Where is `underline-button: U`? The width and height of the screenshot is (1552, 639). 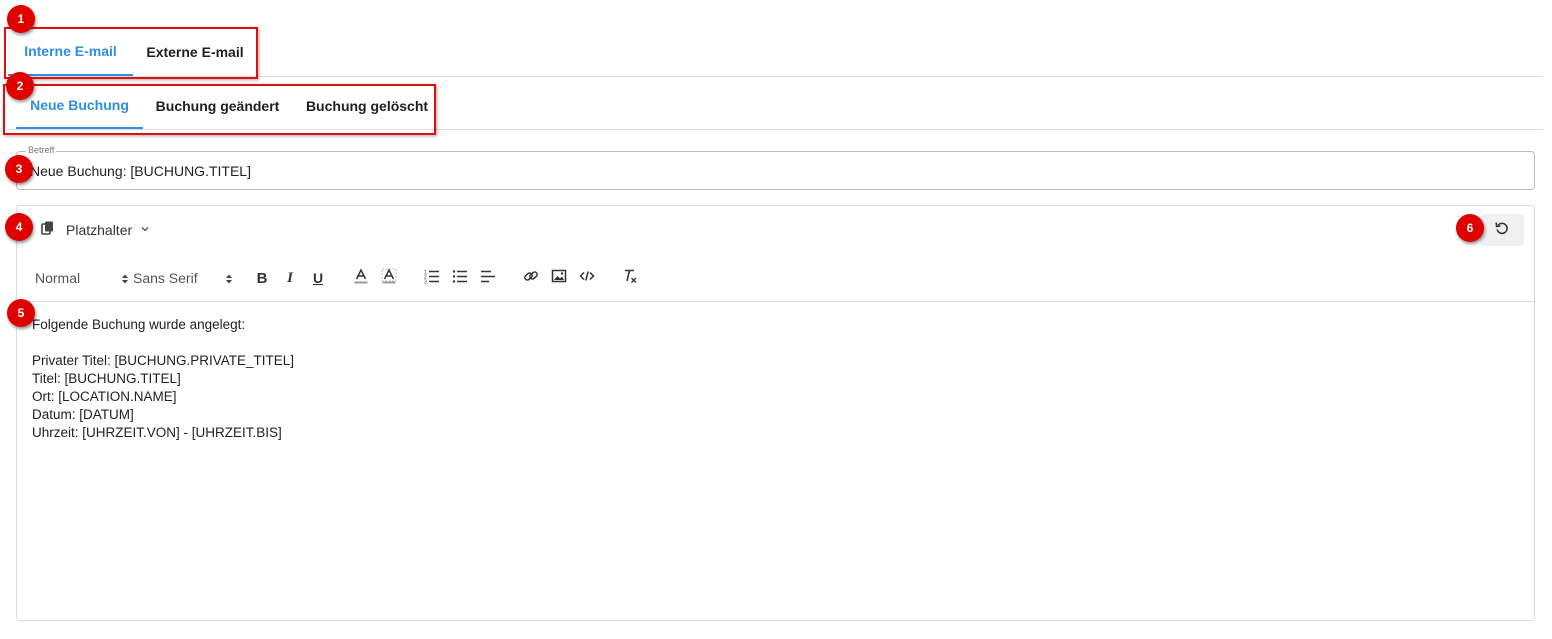
underline-button: U is located at coordinates (318, 278).